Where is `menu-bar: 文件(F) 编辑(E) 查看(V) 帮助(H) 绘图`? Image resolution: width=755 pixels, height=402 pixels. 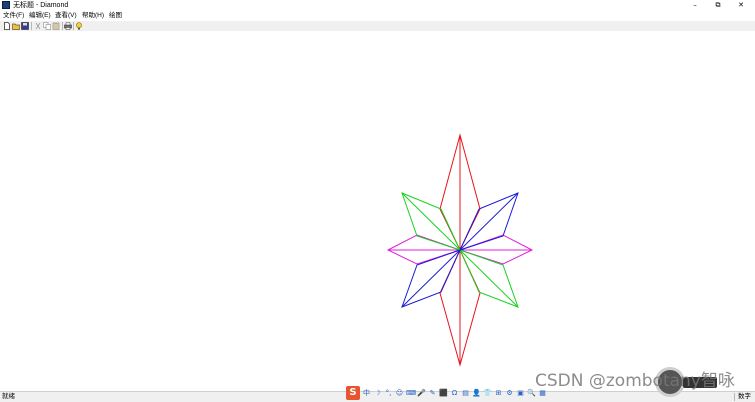
menu-bar: 文件(F) 编辑(E) 查看(V) 帮助(H) 绘图 is located at coordinates (377, 16).